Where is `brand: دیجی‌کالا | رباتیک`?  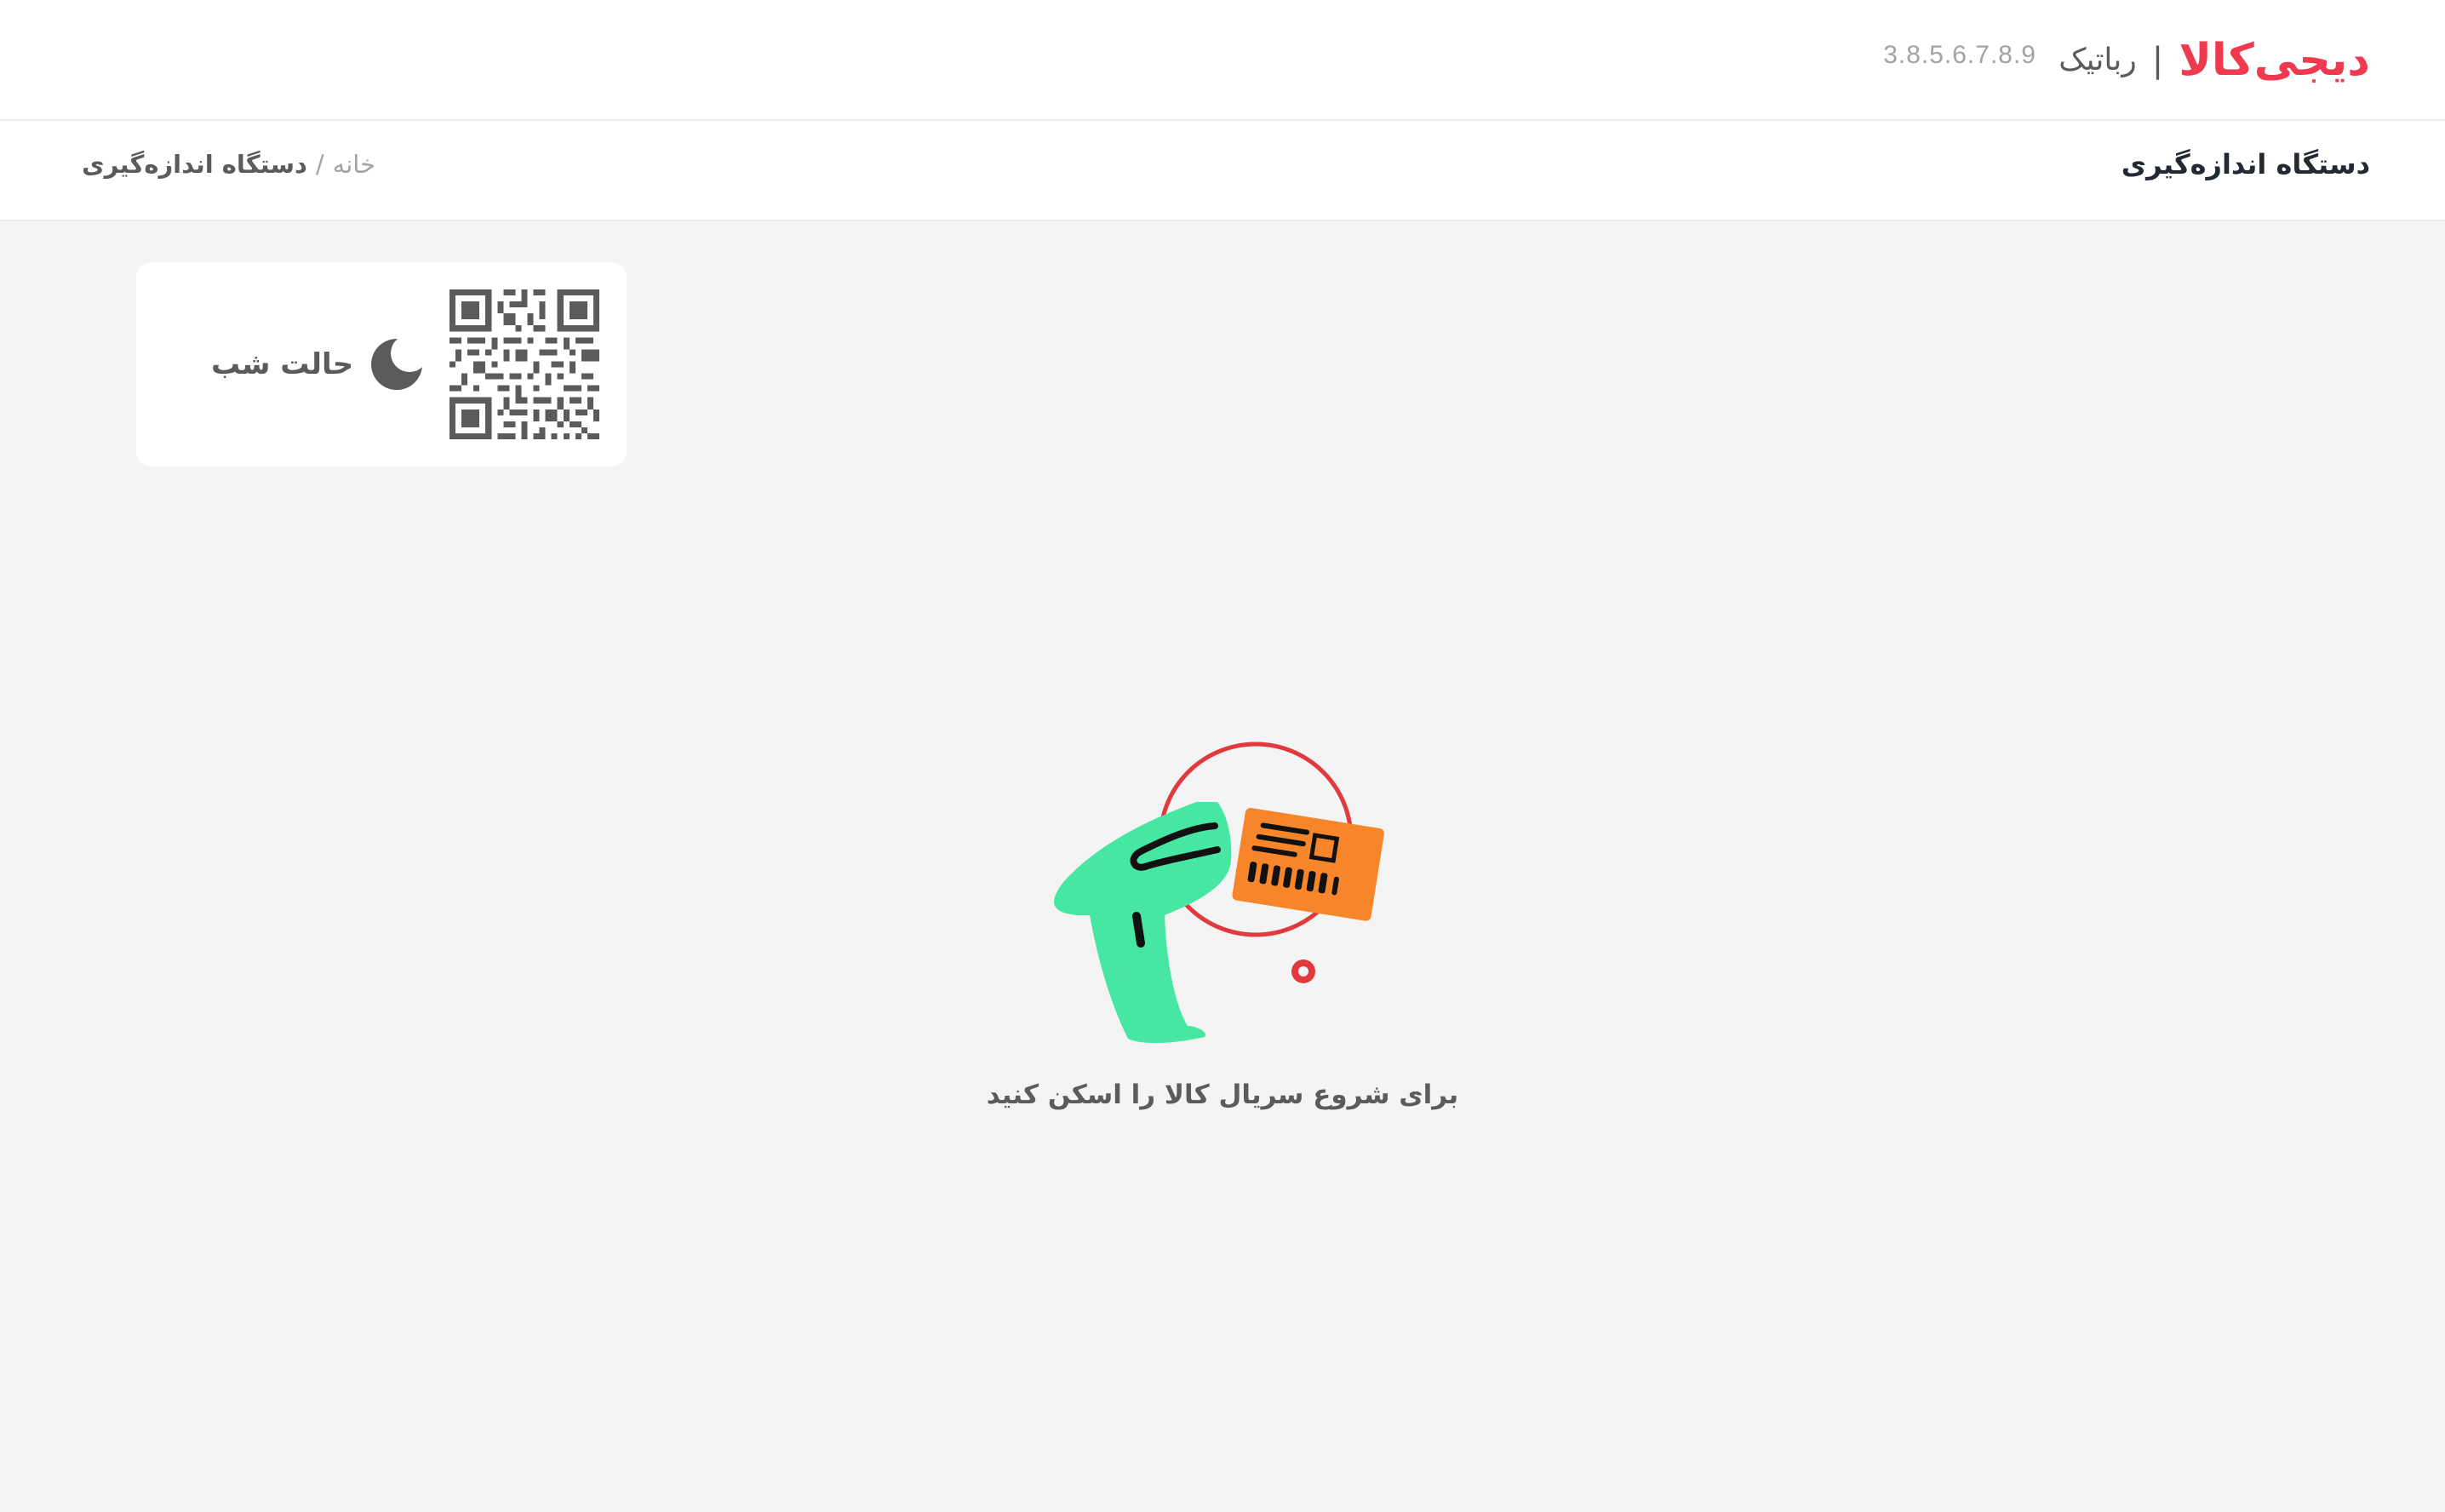
brand: دیجی‌کالا | رباتیک is located at coordinates (2214, 60).